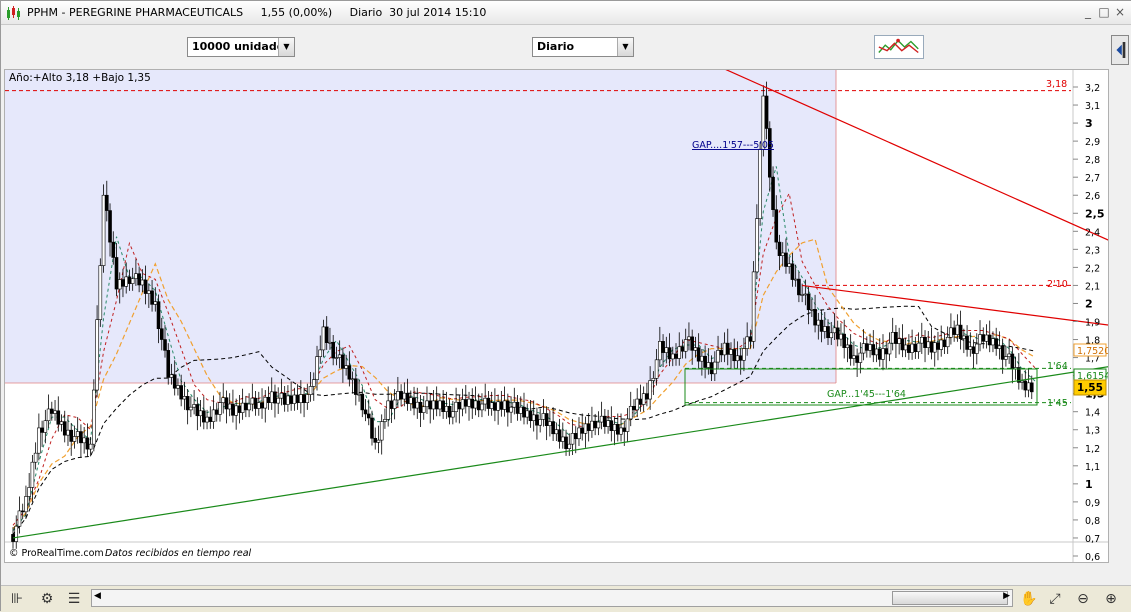 The width and height of the screenshot is (1131, 612). I want to click on drawing-tools-icon, so click(899, 47).